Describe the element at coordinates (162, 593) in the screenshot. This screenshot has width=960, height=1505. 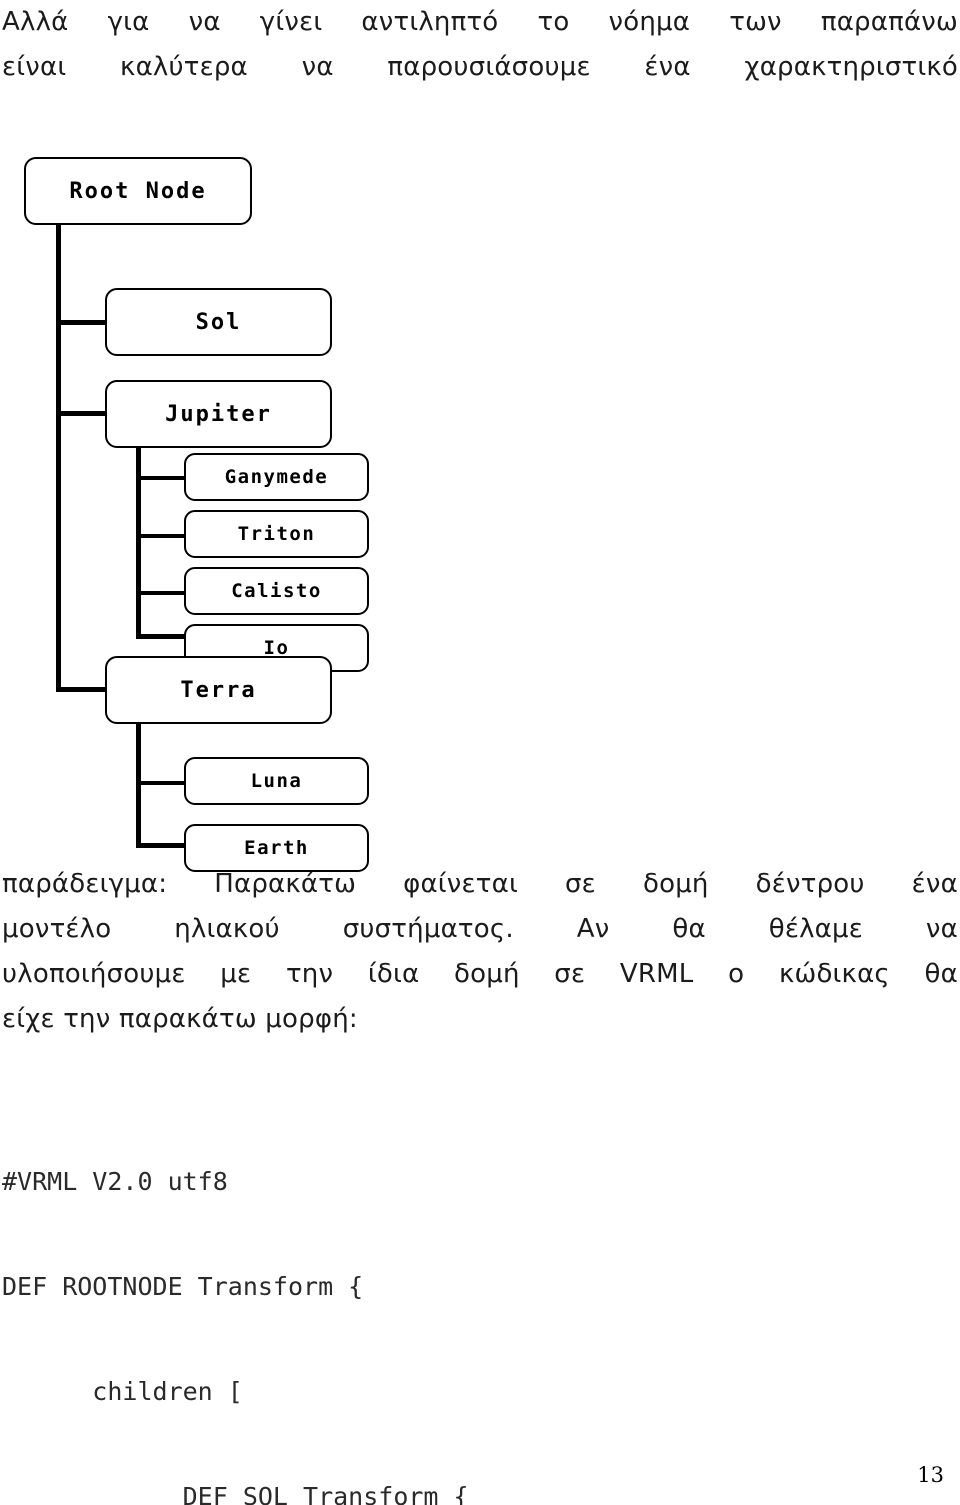
I see `connector-calisto` at that location.